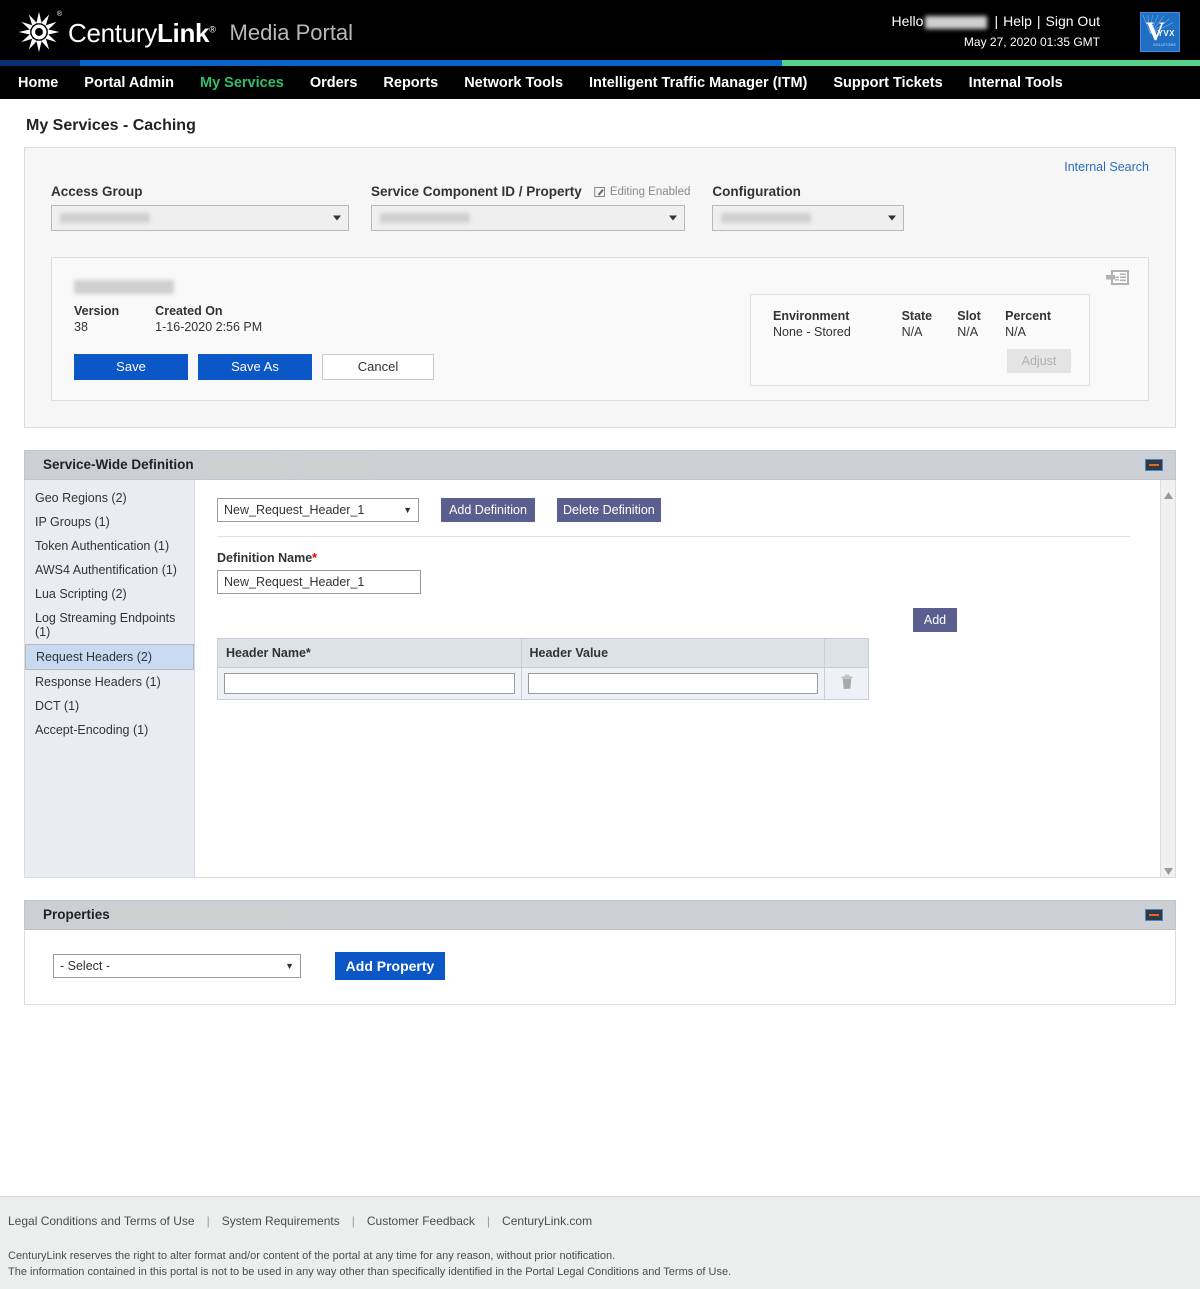  I want to click on sidebar-item-geo-regions: Geo Regions (2), so click(109, 498).